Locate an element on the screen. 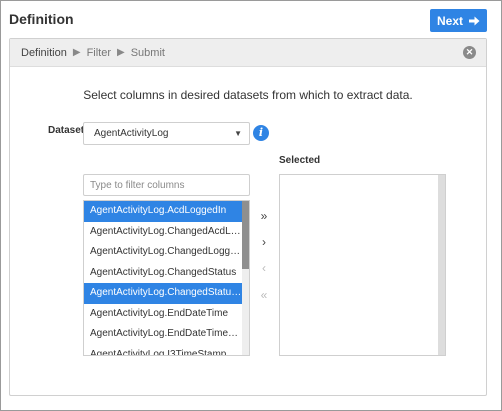  close-icon: ✕ is located at coordinates (469, 52).